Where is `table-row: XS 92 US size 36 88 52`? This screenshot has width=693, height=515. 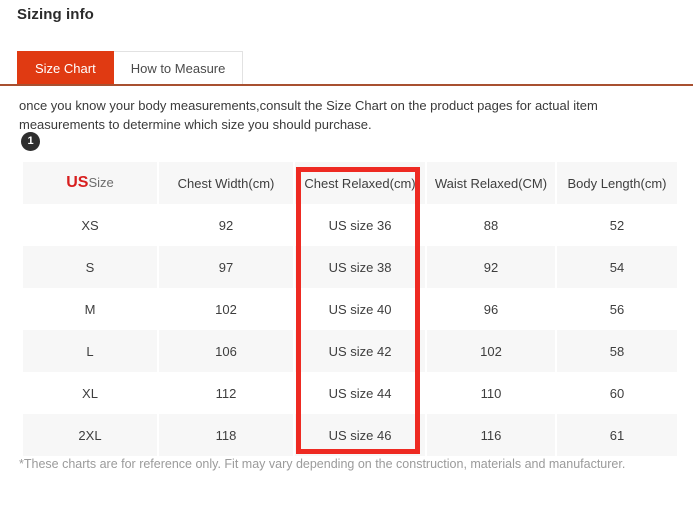 table-row: XS 92 US size 36 88 52 is located at coordinates (350, 225).